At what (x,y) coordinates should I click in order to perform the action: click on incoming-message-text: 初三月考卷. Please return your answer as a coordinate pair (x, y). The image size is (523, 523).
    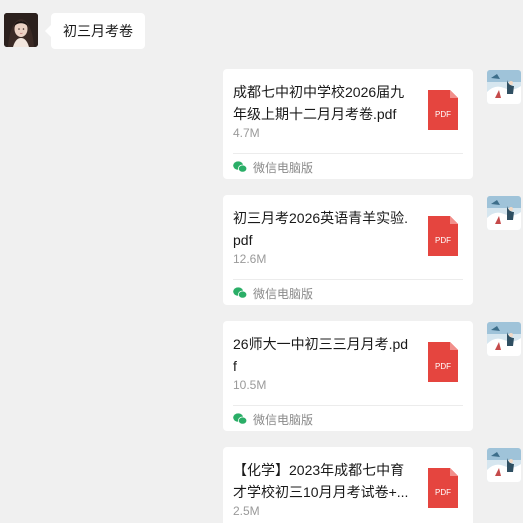
    Looking at the image, I should click on (98, 31).